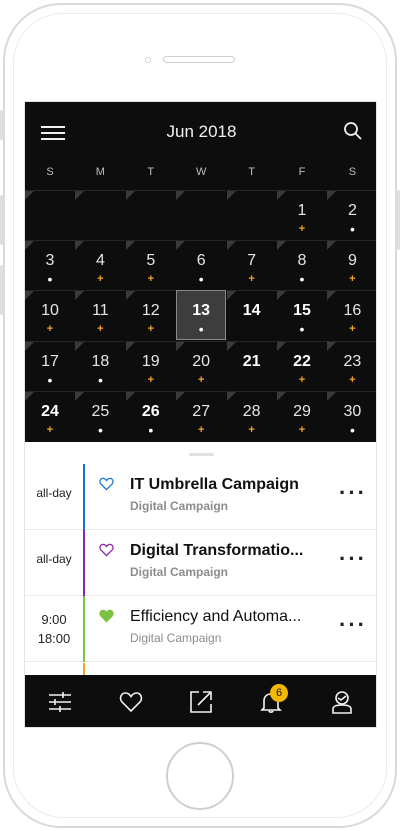 The width and height of the screenshot is (400, 831). I want to click on day-number: 30, so click(352, 411).